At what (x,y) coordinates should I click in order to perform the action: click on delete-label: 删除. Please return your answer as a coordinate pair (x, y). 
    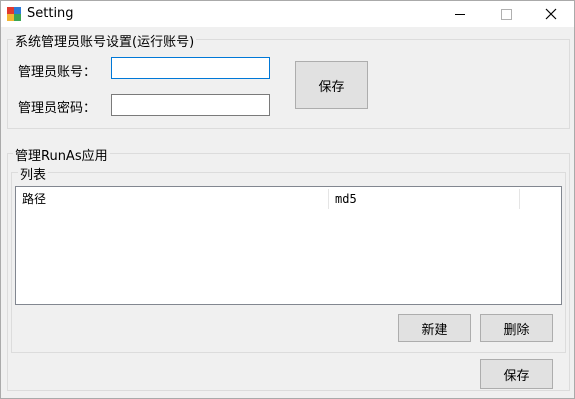
    Looking at the image, I should click on (516, 330).